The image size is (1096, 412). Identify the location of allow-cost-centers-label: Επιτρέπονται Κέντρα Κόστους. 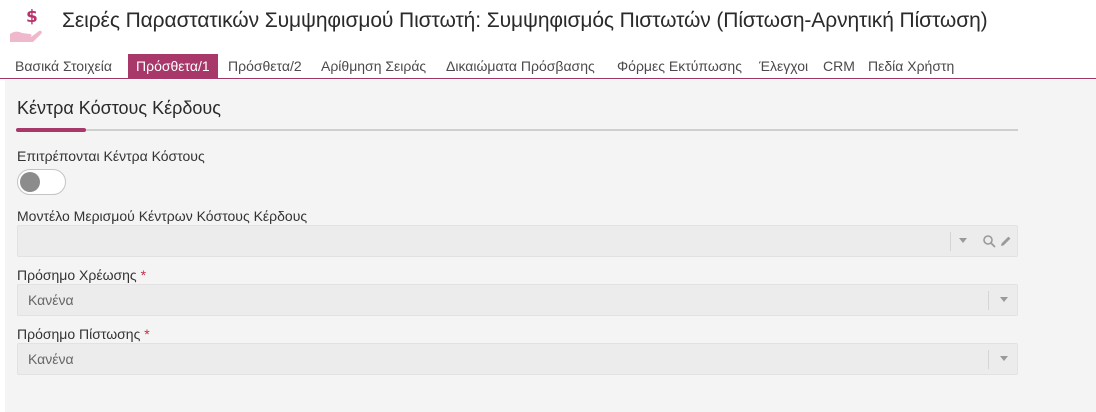
(111, 156).